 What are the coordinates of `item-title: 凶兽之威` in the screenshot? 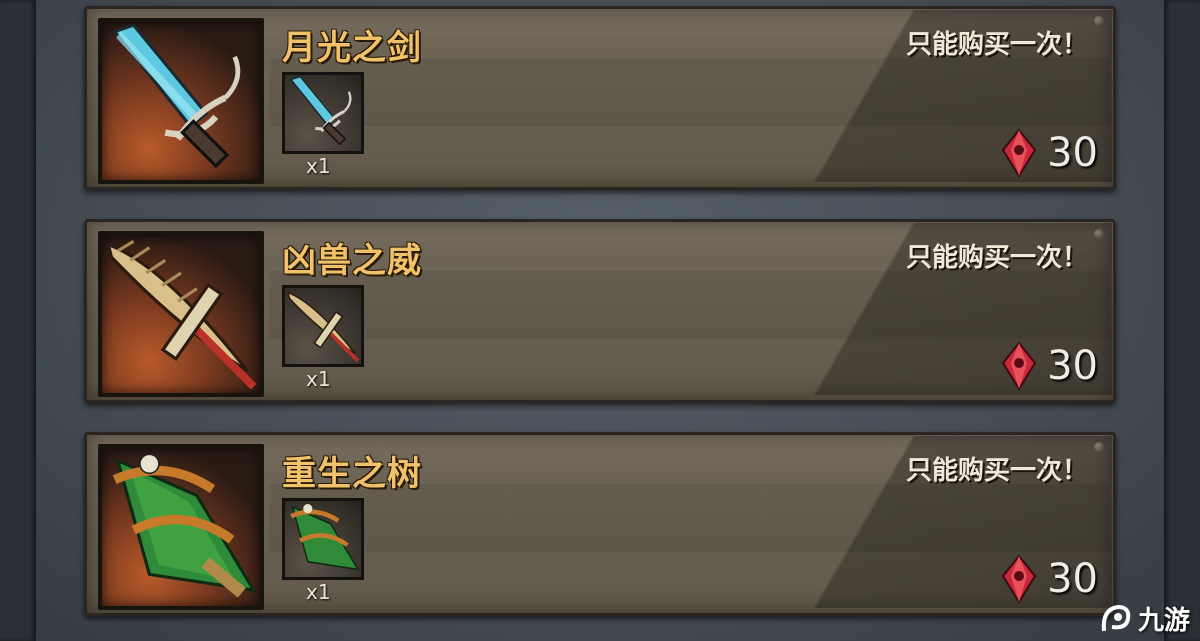 It's located at (352, 261).